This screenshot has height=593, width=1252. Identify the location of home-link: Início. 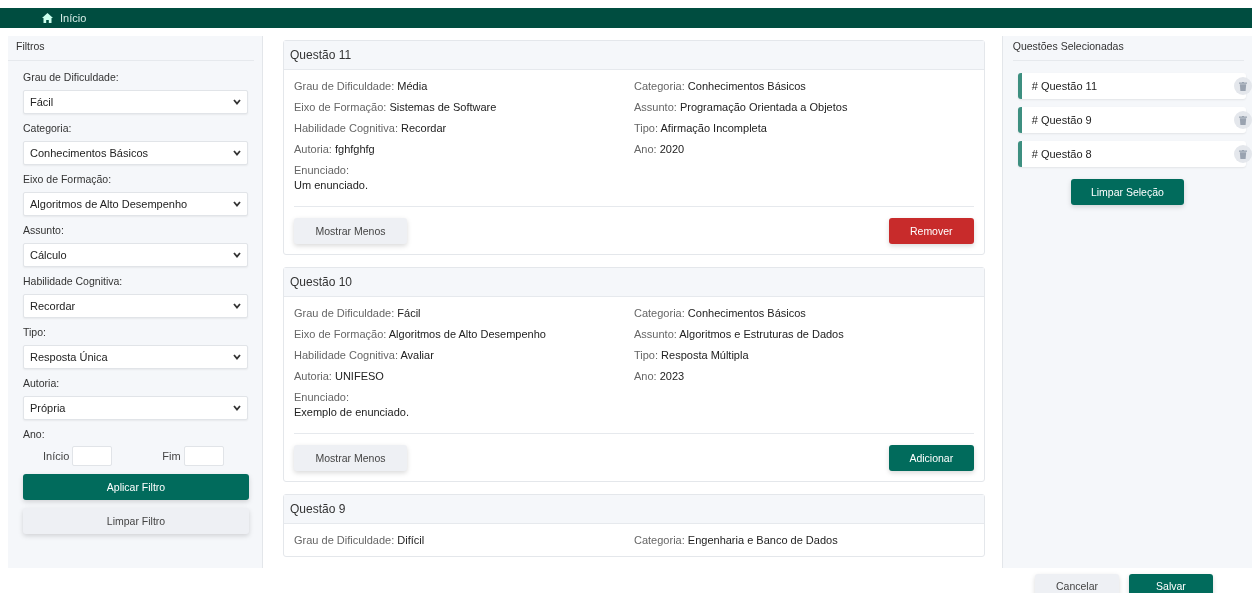
(64, 18).